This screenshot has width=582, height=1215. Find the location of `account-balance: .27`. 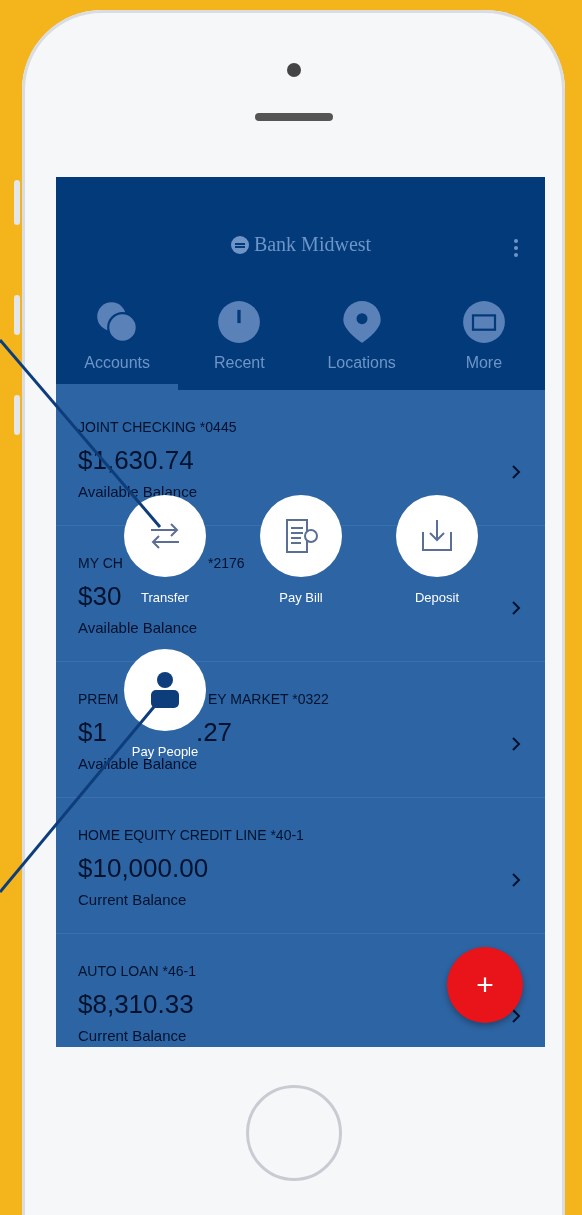

account-balance: .27 is located at coordinates (214, 732).